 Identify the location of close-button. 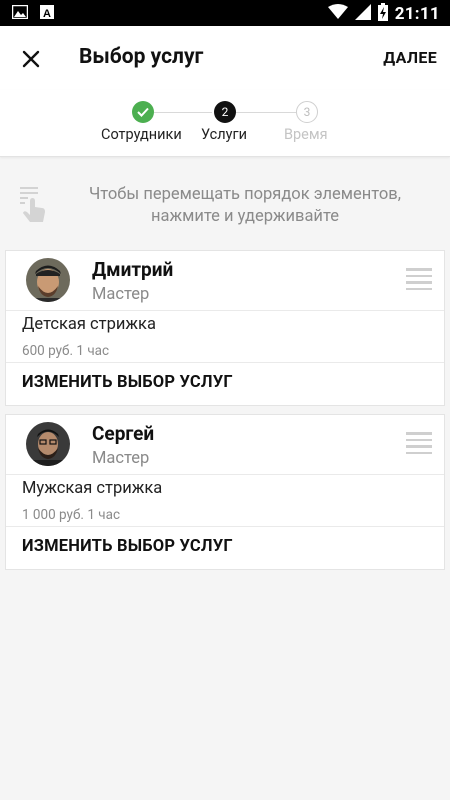
(31, 59).